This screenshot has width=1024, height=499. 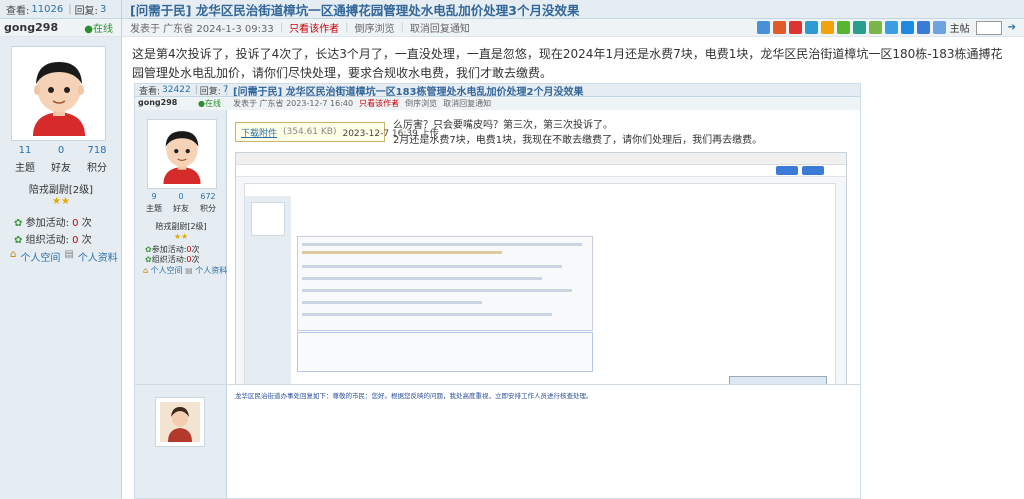 I want to click on organize-activity: ✿ 组织活动: 0 次, so click(x=53, y=240).